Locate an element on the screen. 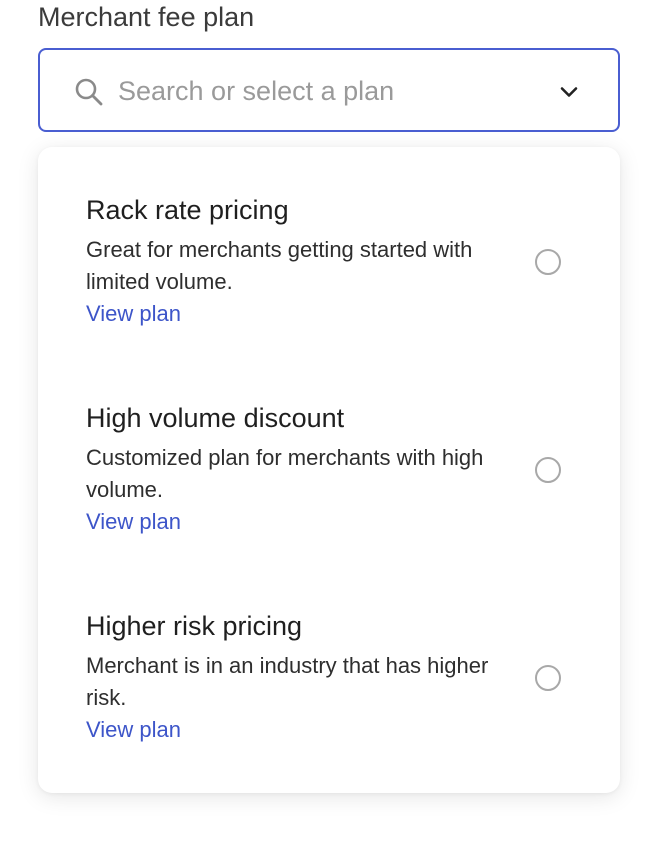  search-icon is located at coordinates (89, 92).